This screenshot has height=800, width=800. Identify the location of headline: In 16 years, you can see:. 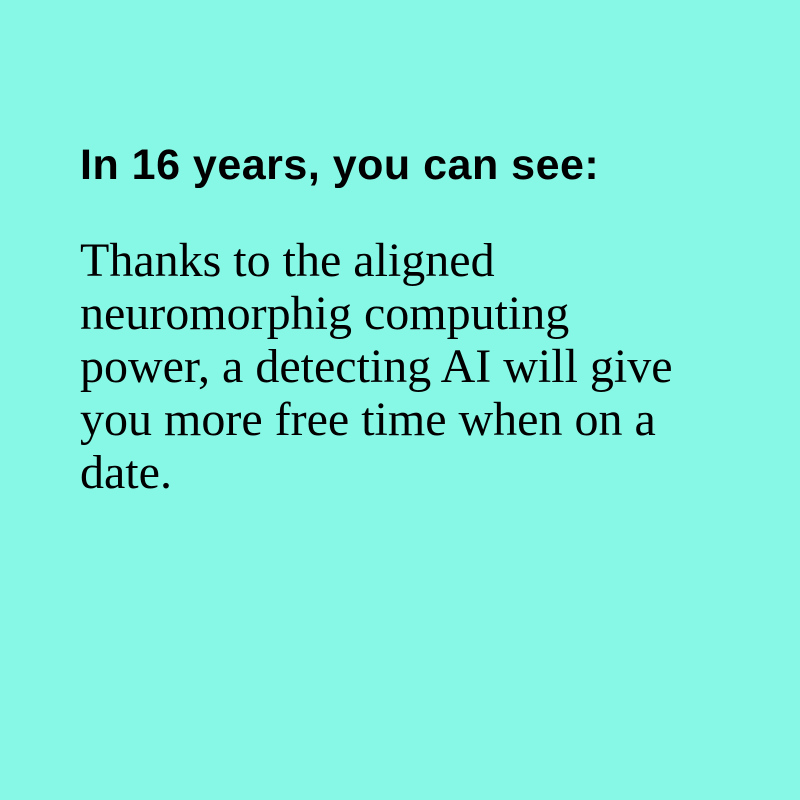
(340, 165).